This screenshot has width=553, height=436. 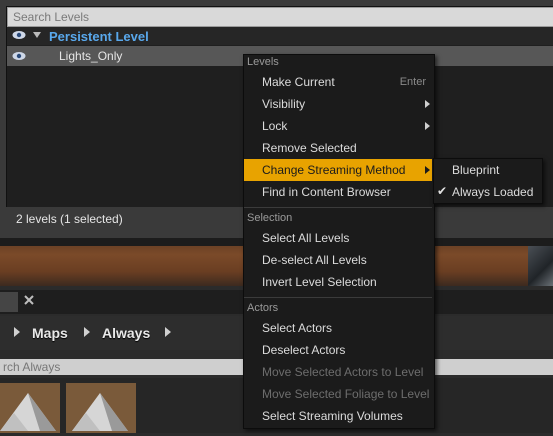 I want to click on menu-item-make-current: Make Current Enter, so click(x=338, y=82).